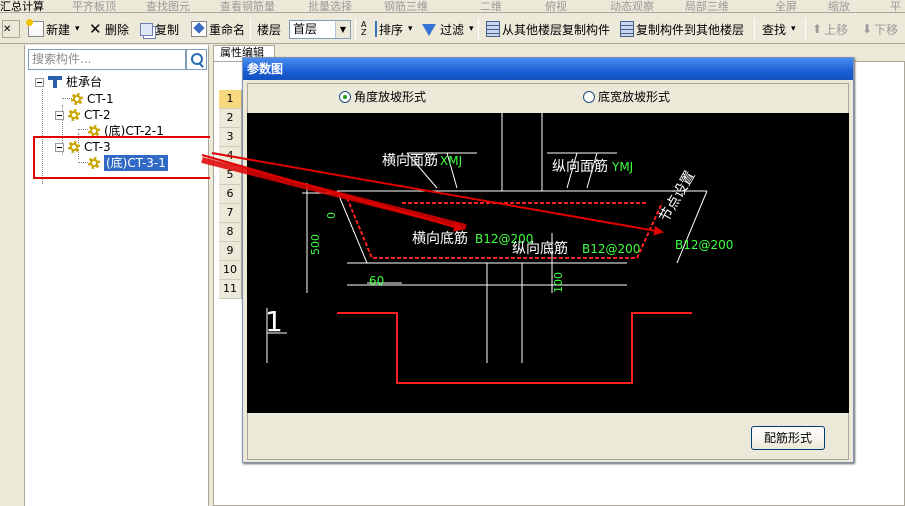 Image resolution: width=905 pixels, height=506 pixels. What do you see at coordinates (227, 29) in the screenshot?
I see `rename-label: 重命名` at bounding box center [227, 29].